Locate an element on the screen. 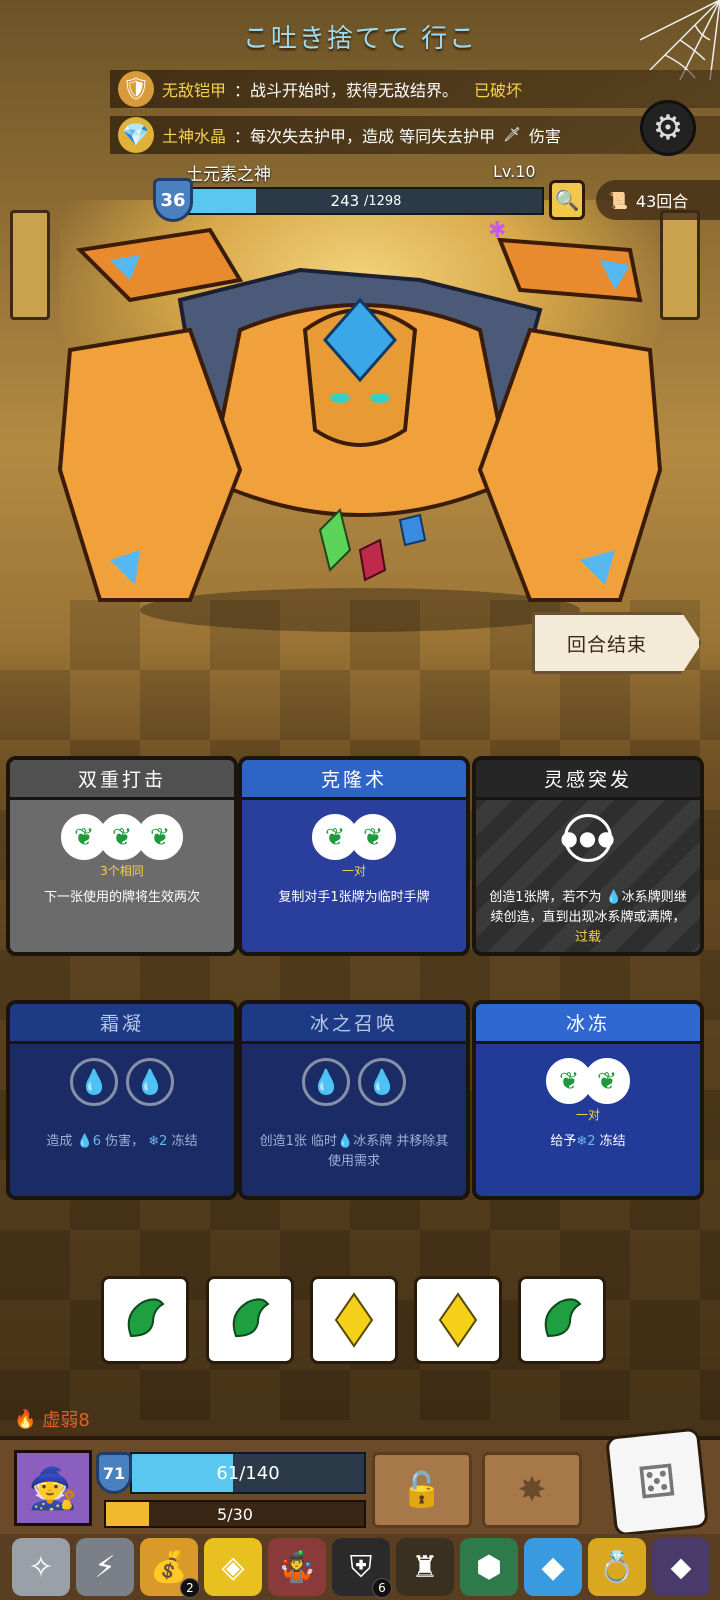 The image size is (720, 1600). locked-slot-button: 🔓 is located at coordinates (422, 1490).